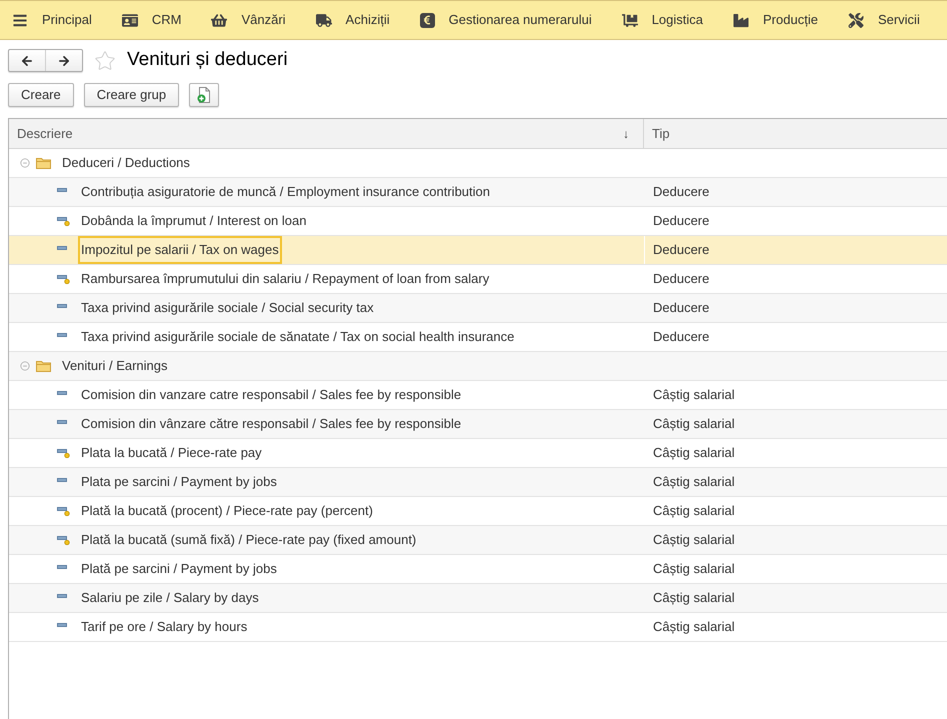  What do you see at coordinates (326, 133) in the screenshot?
I see `column-header: Descriere ↓` at bounding box center [326, 133].